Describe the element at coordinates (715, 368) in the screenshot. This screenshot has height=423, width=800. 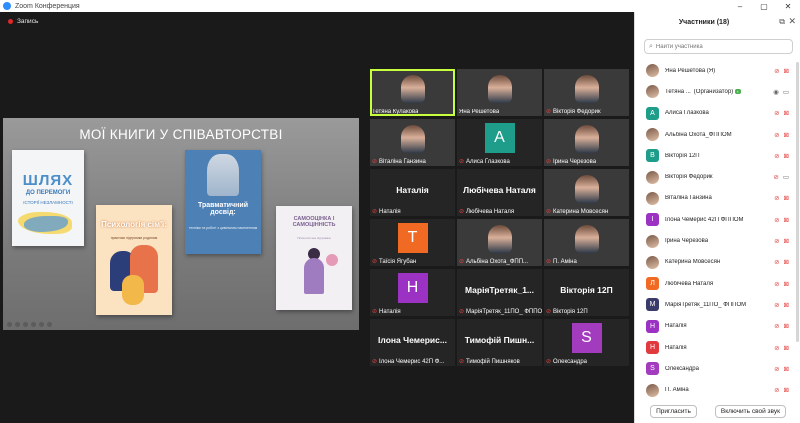
I see `participant-row: S Олександра ⊘ ⊠` at that location.